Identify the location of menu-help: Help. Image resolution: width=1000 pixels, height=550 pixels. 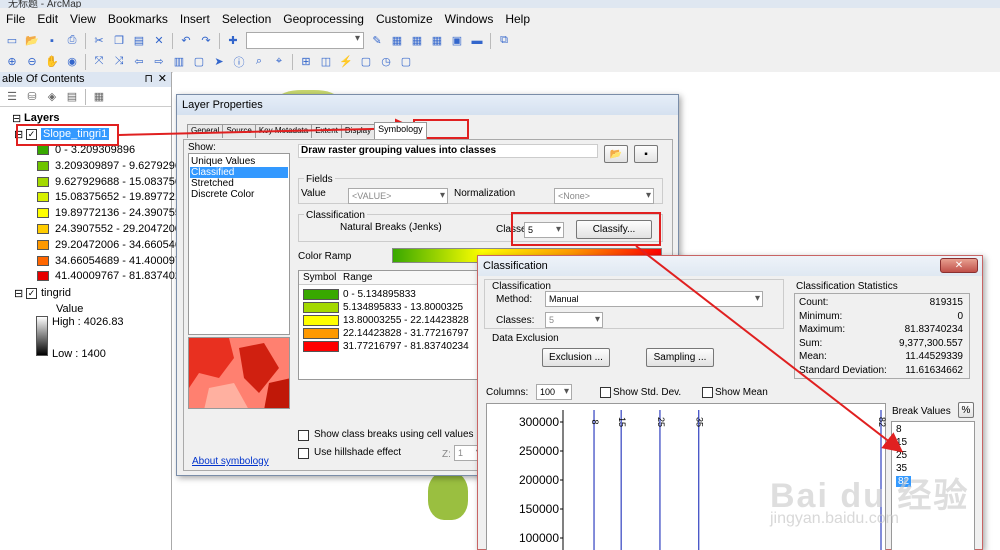
(517, 19).